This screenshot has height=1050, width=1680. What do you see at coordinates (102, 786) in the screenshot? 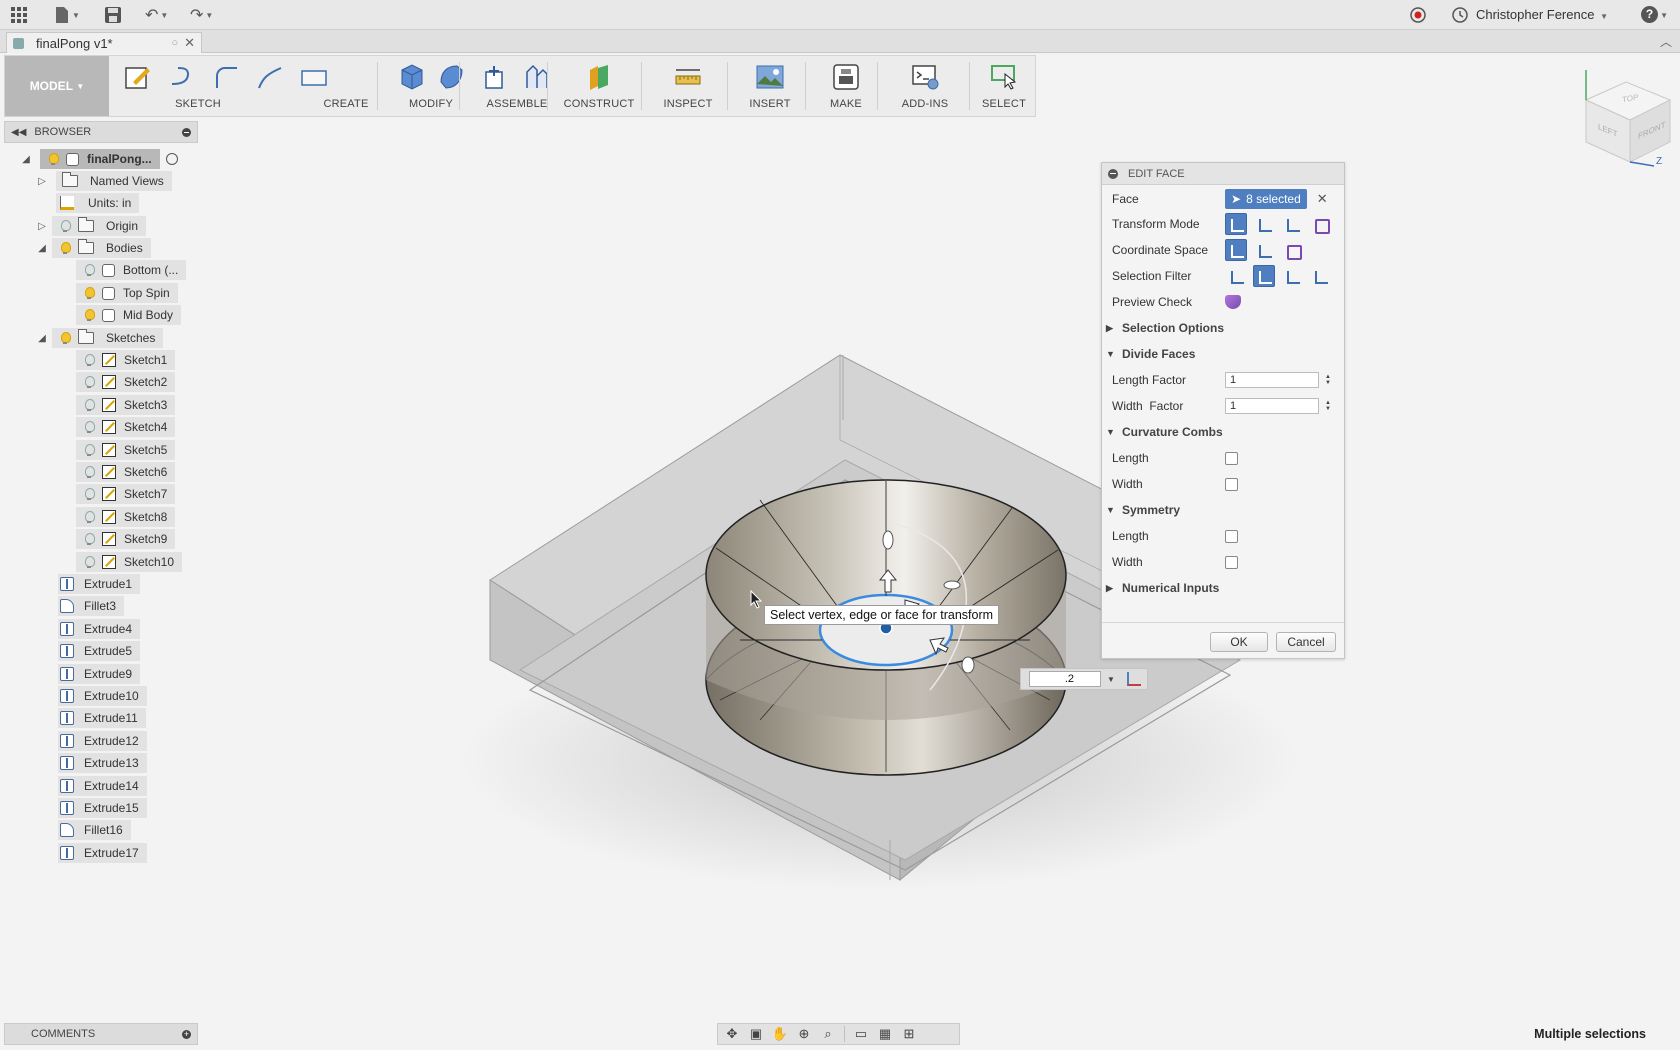
I see `tree-feature-item: Extrude14` at bounding box center [102, 786].